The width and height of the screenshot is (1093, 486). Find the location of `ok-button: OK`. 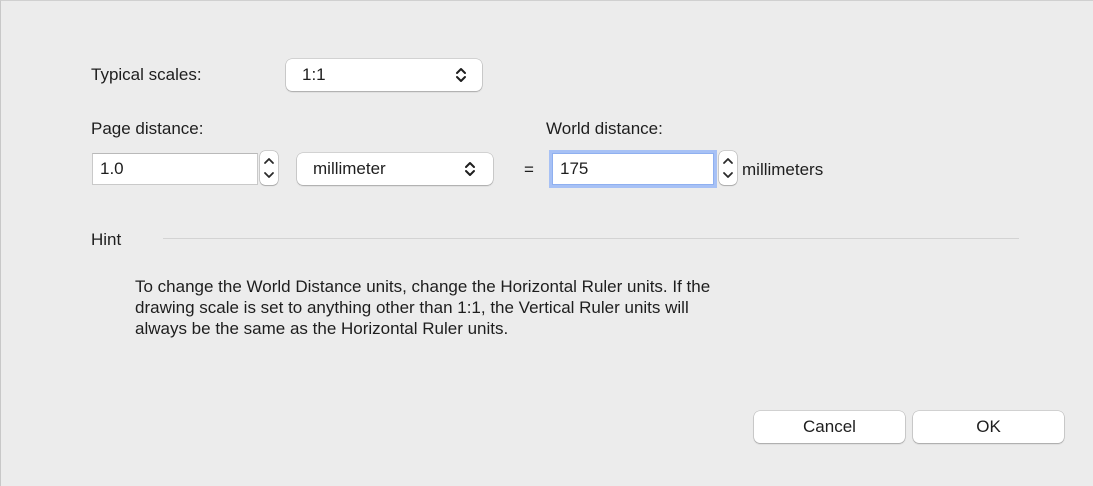

ok-button: OK is located at coordinates (988, 427).